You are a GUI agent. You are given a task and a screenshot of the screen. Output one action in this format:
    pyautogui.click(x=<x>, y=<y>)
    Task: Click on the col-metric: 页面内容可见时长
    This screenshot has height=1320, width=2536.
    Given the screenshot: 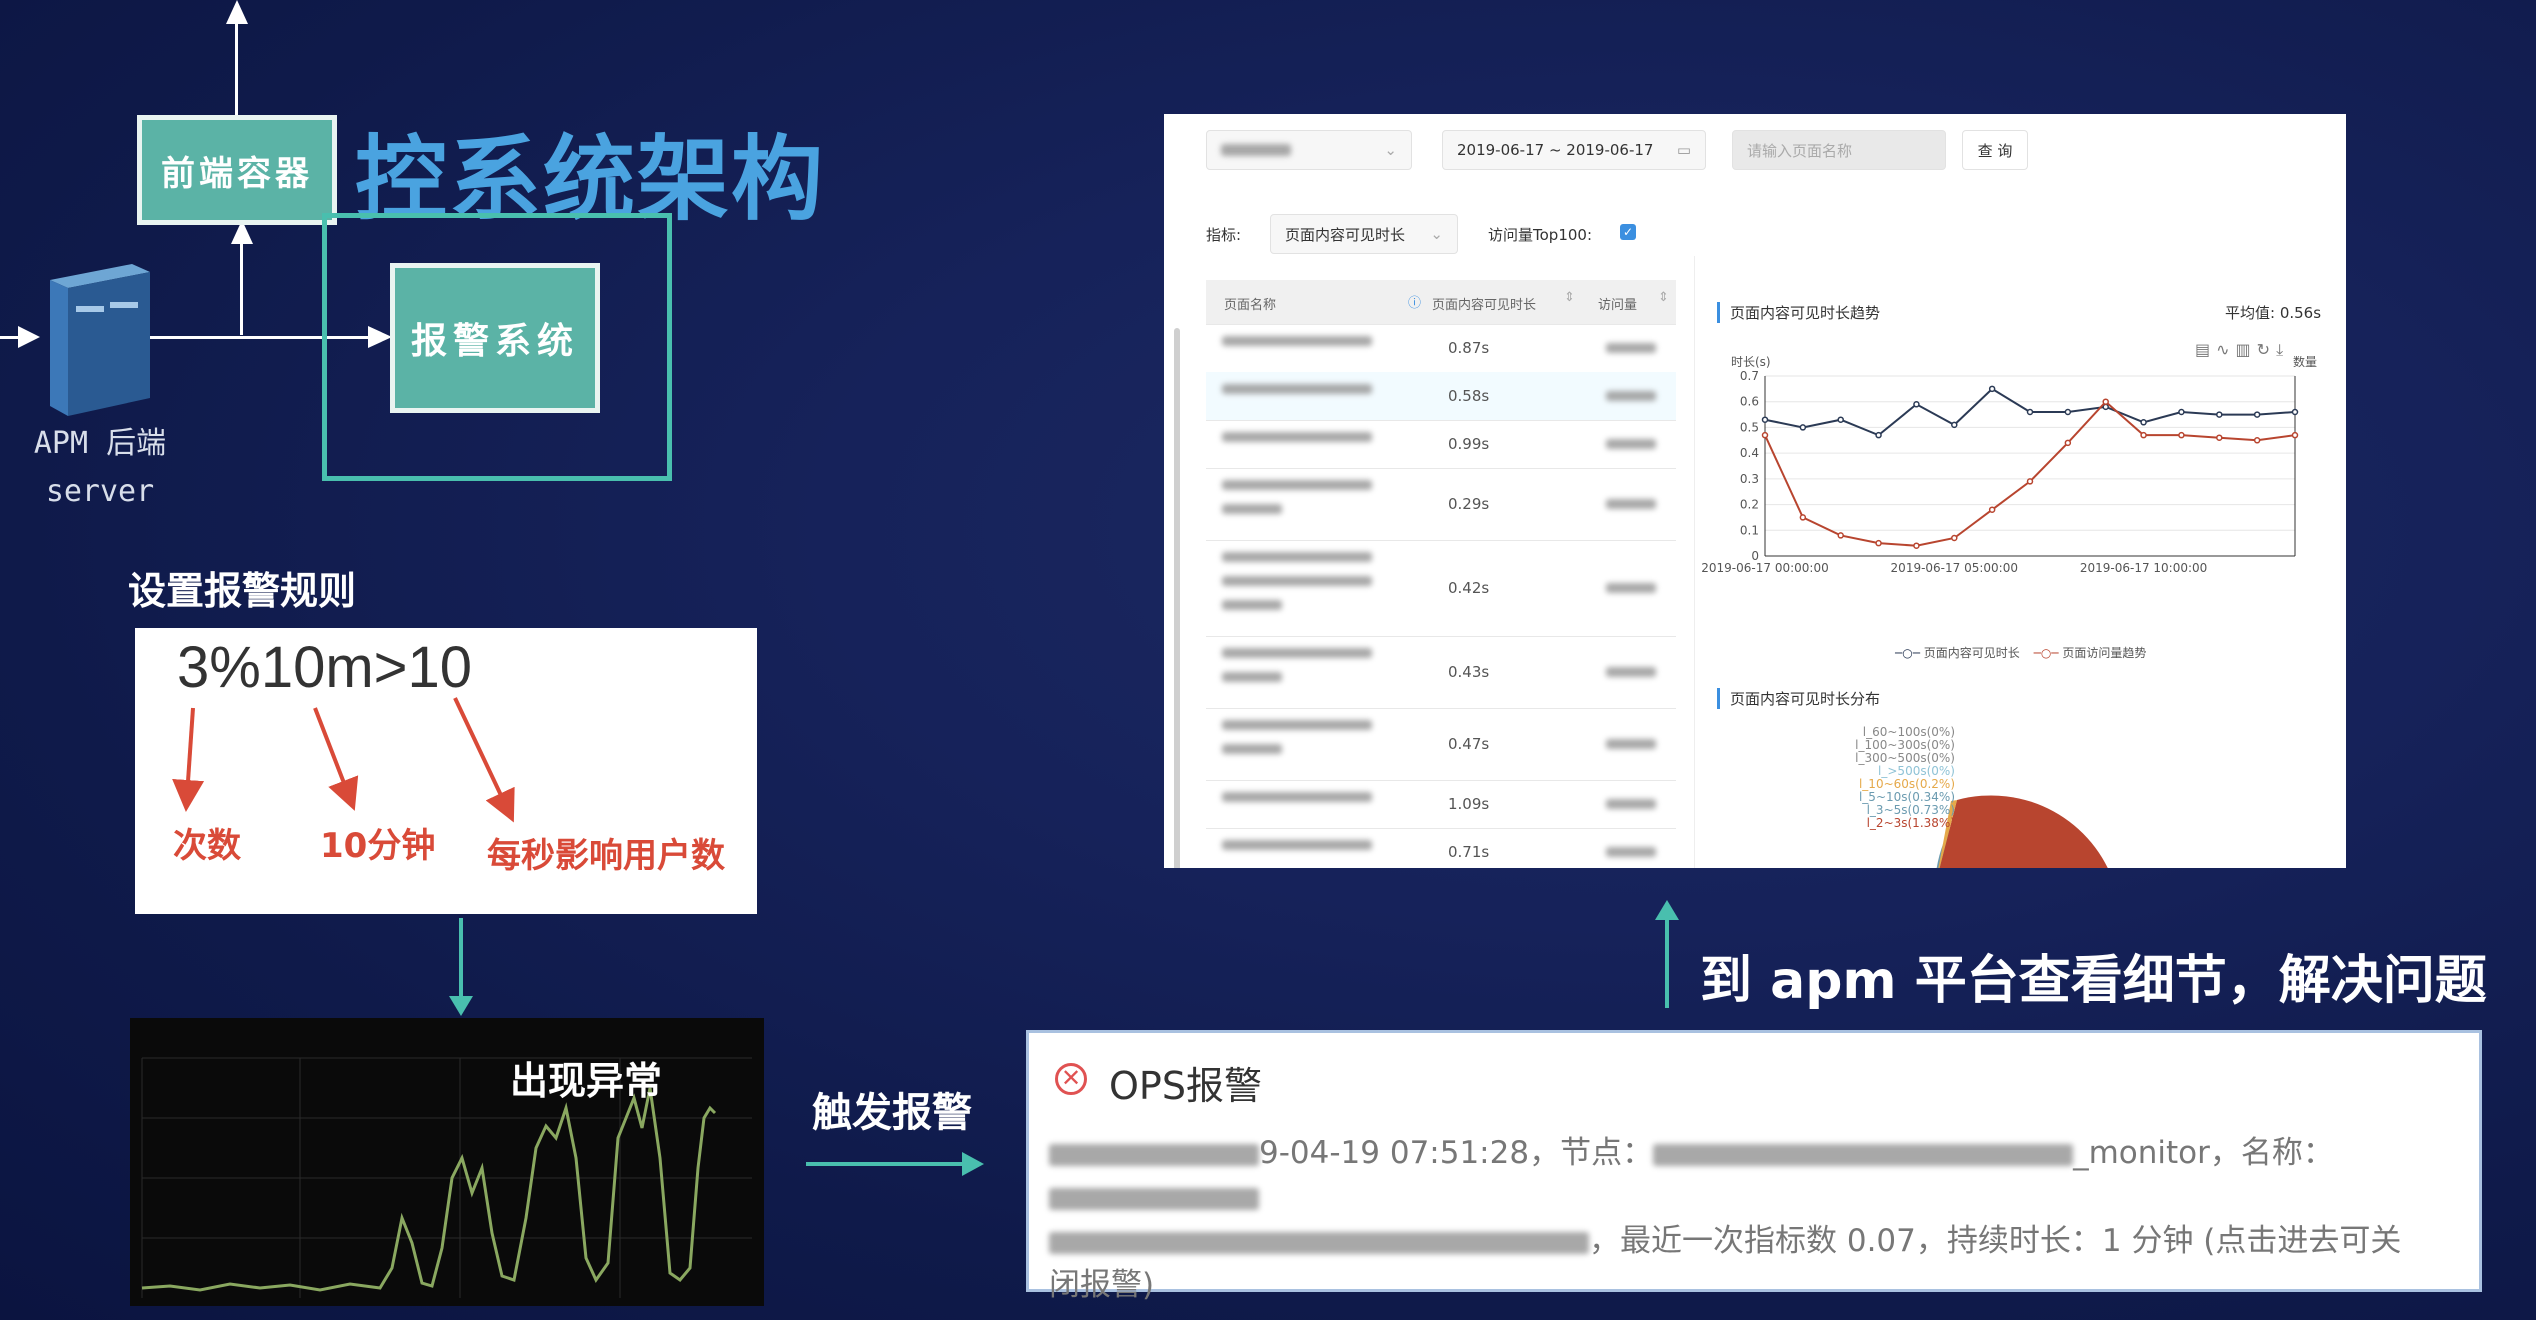 What is the action you would take?
    pyautogui.click(x=1484, y=303)
    